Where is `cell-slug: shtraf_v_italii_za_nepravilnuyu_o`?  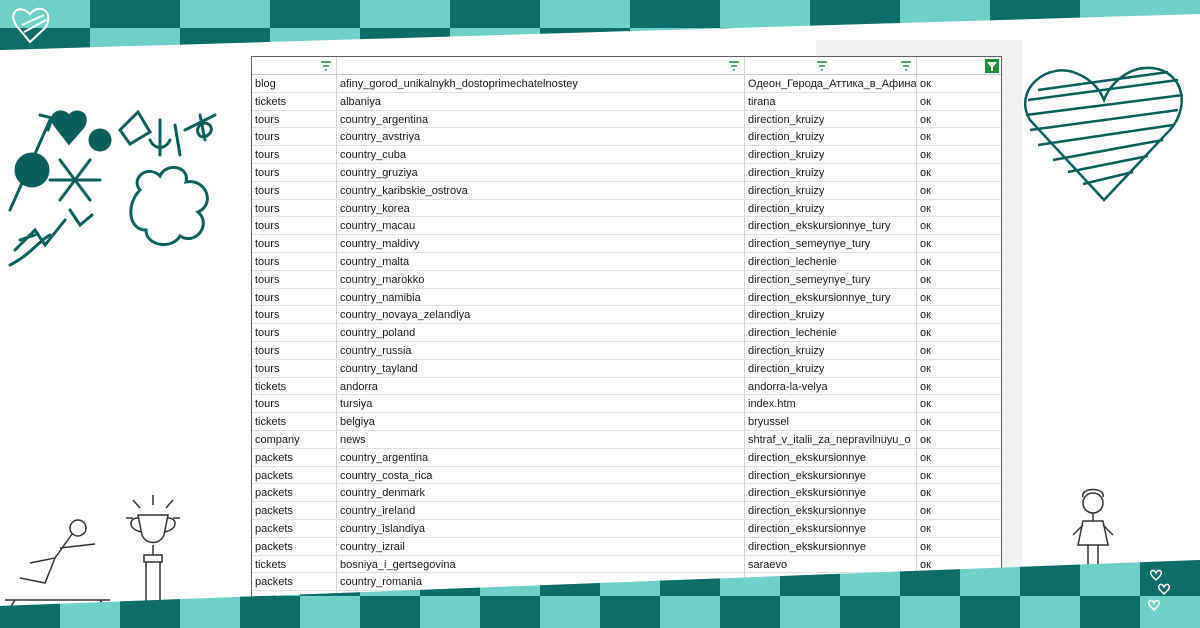
cell-slug: shtraf_v_italii_za_nepravilnuyu_o is located at coordinates (831, 439).